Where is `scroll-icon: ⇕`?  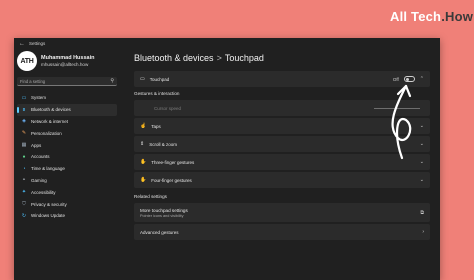
scroll-icon: ⇕ is located at coordinates (142, 144).